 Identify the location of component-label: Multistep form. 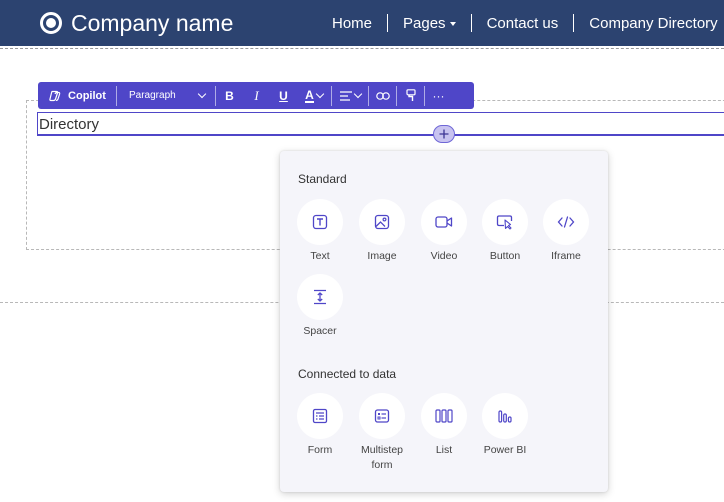
(381, 457).